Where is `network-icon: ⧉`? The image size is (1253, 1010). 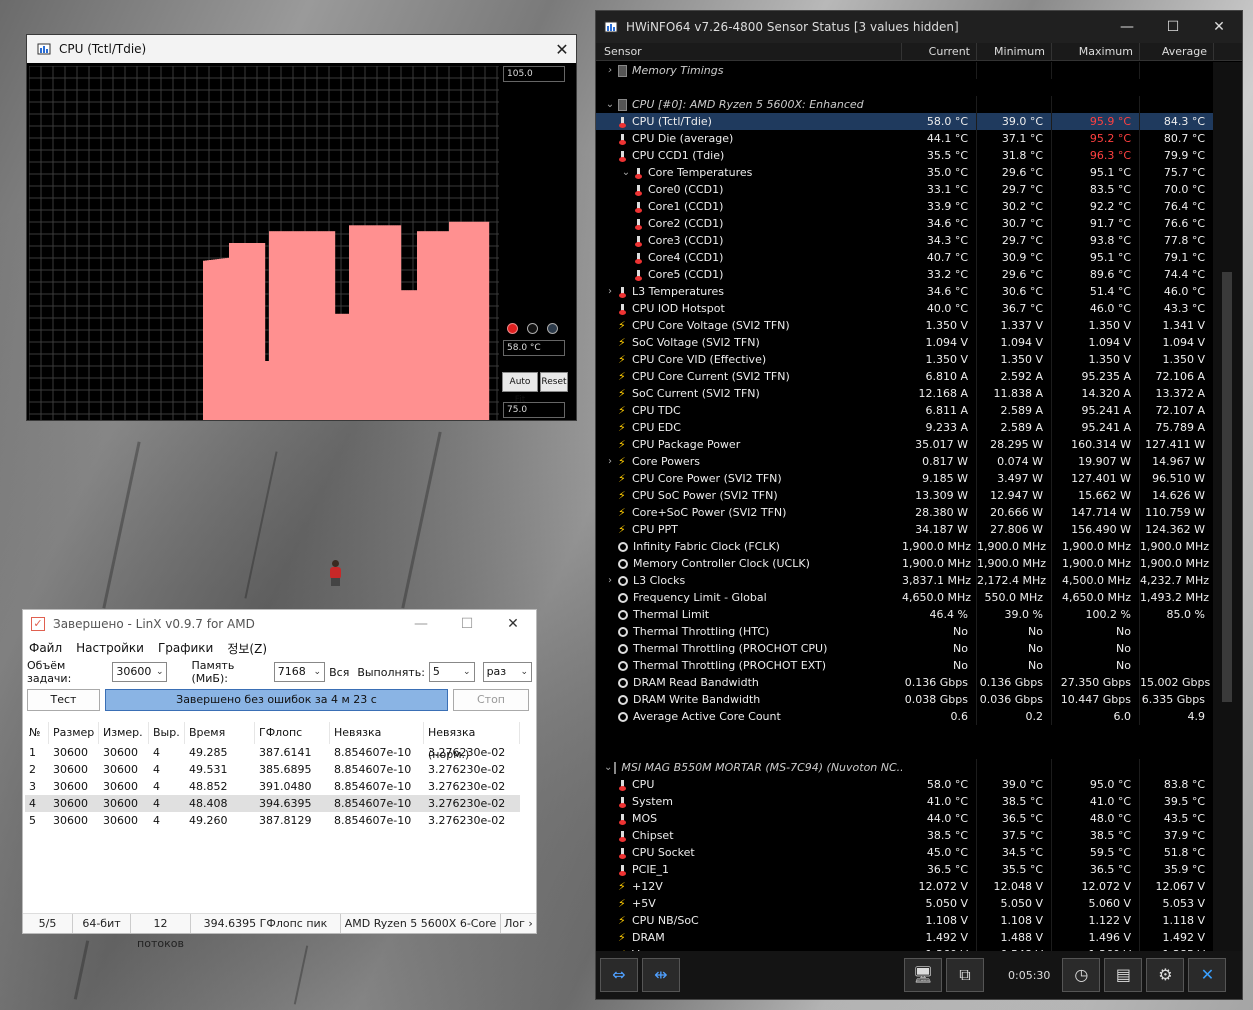
network-icon: ⧉ is located at coordinates (965, 975).